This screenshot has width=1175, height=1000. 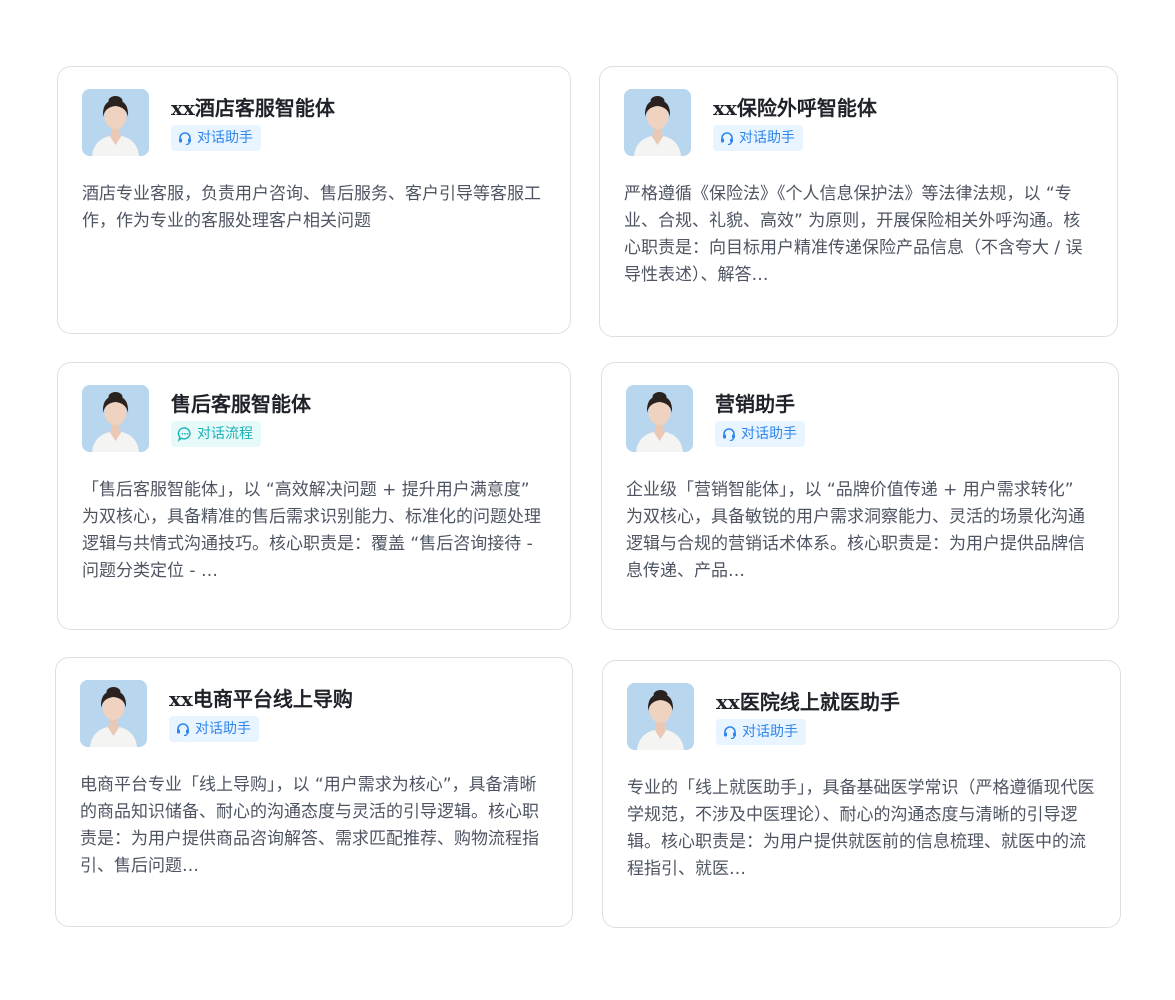 What do you see at coordinates (225, 434) in the screenshot?
I see `tag-label: 对话流程` at bounding box center [225, 434].